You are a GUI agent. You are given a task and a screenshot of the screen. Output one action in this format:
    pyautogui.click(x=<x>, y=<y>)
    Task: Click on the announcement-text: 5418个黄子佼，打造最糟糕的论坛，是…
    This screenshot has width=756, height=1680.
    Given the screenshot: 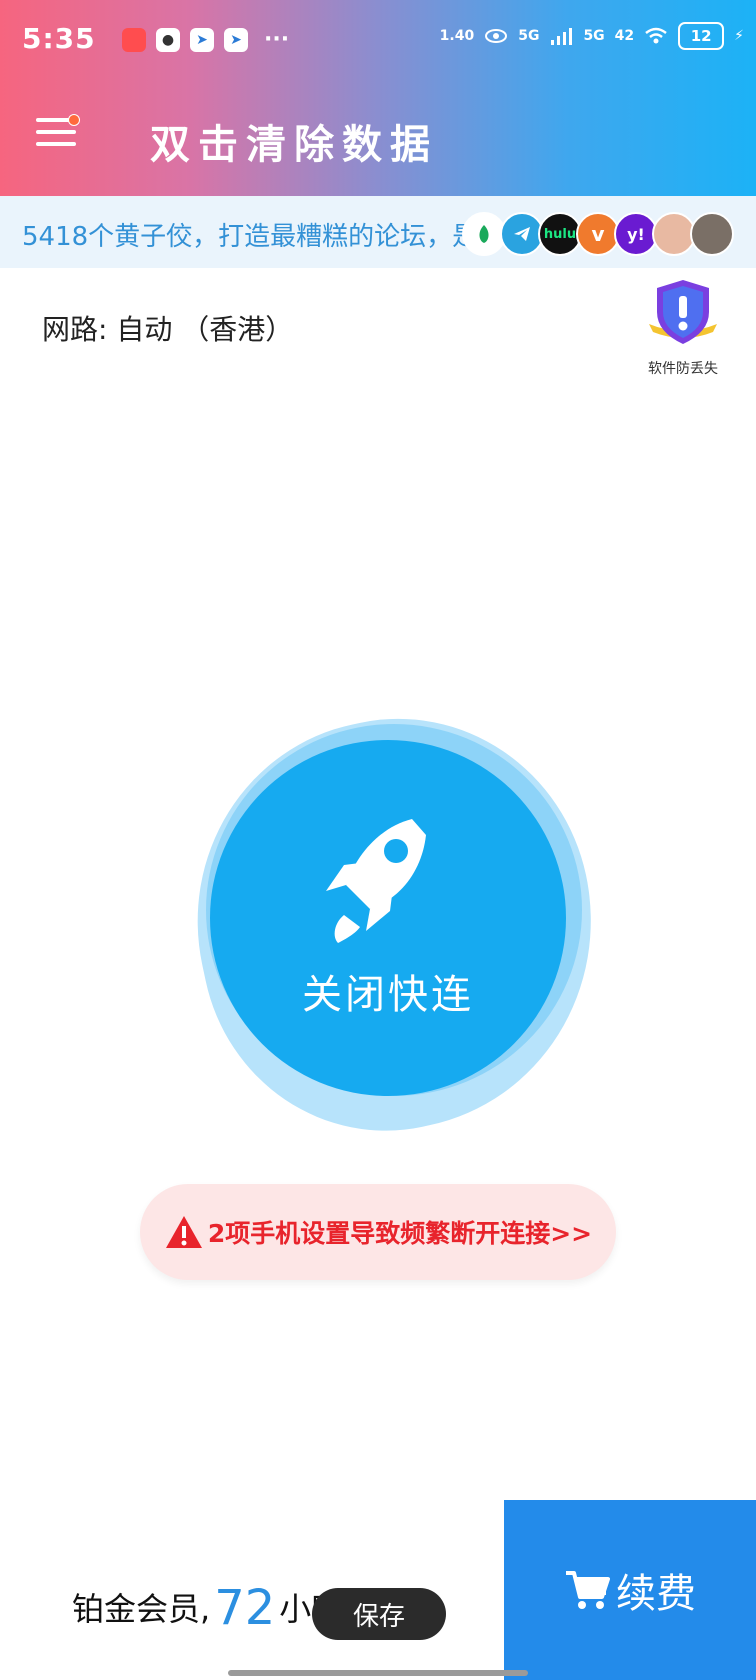 What is the action you would take?
    pyautogui.click(x=252, y=234)
    